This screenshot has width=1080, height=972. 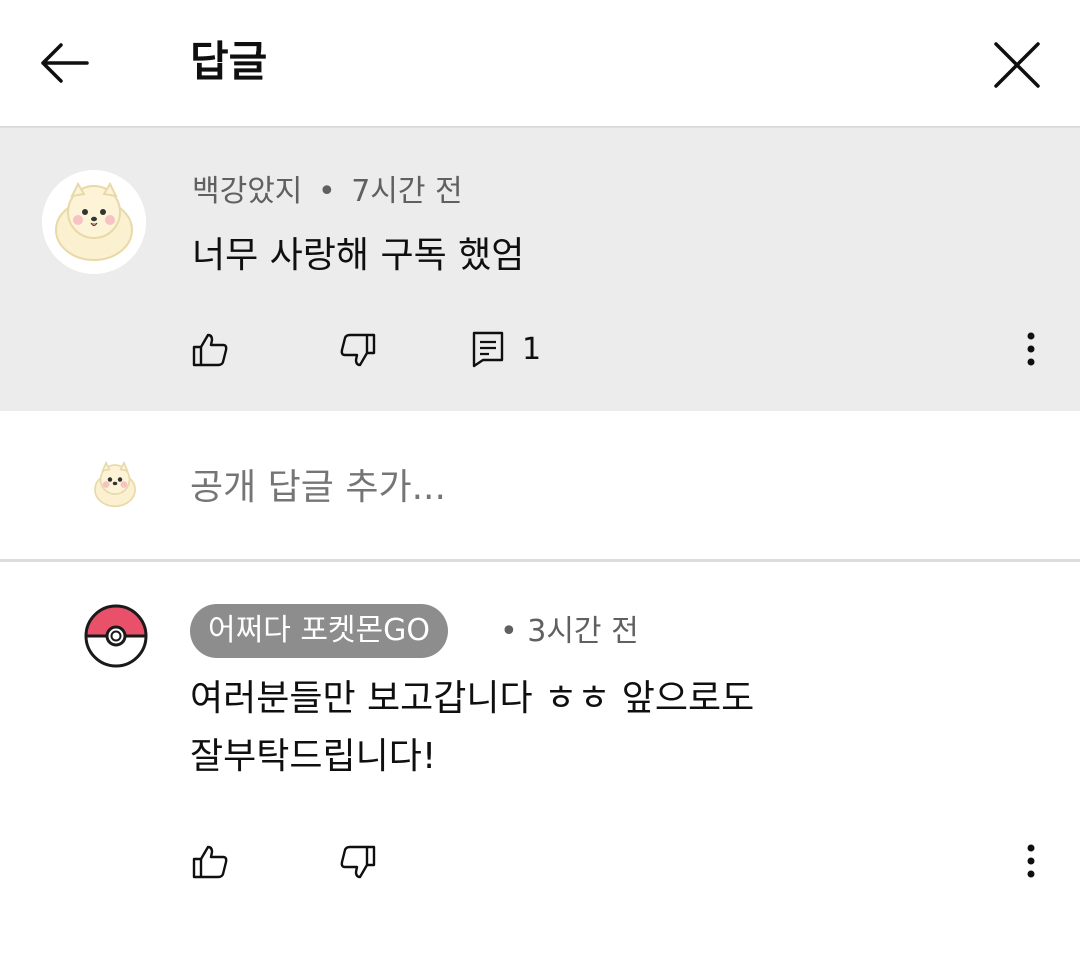 I want to click on timestamp: 7시간 전, so click(x=407, y=191).